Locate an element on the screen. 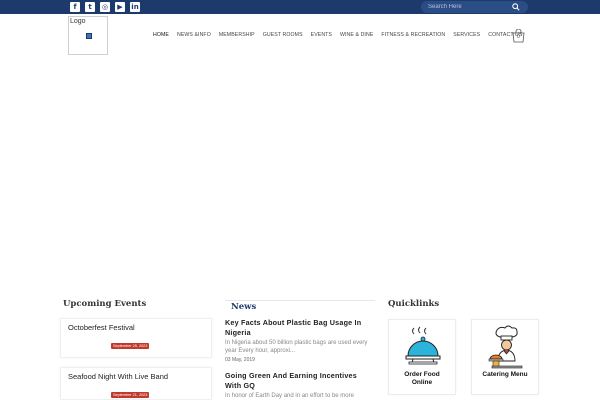 The width and height of the screenshot is (600, 400). nav-item-services: Services is located at coordinates (466, 35).